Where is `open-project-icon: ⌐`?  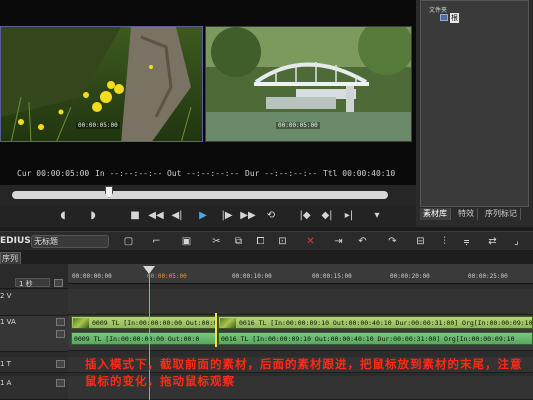
open-project-icon: ⌐ is located at coordinates (156, 241).